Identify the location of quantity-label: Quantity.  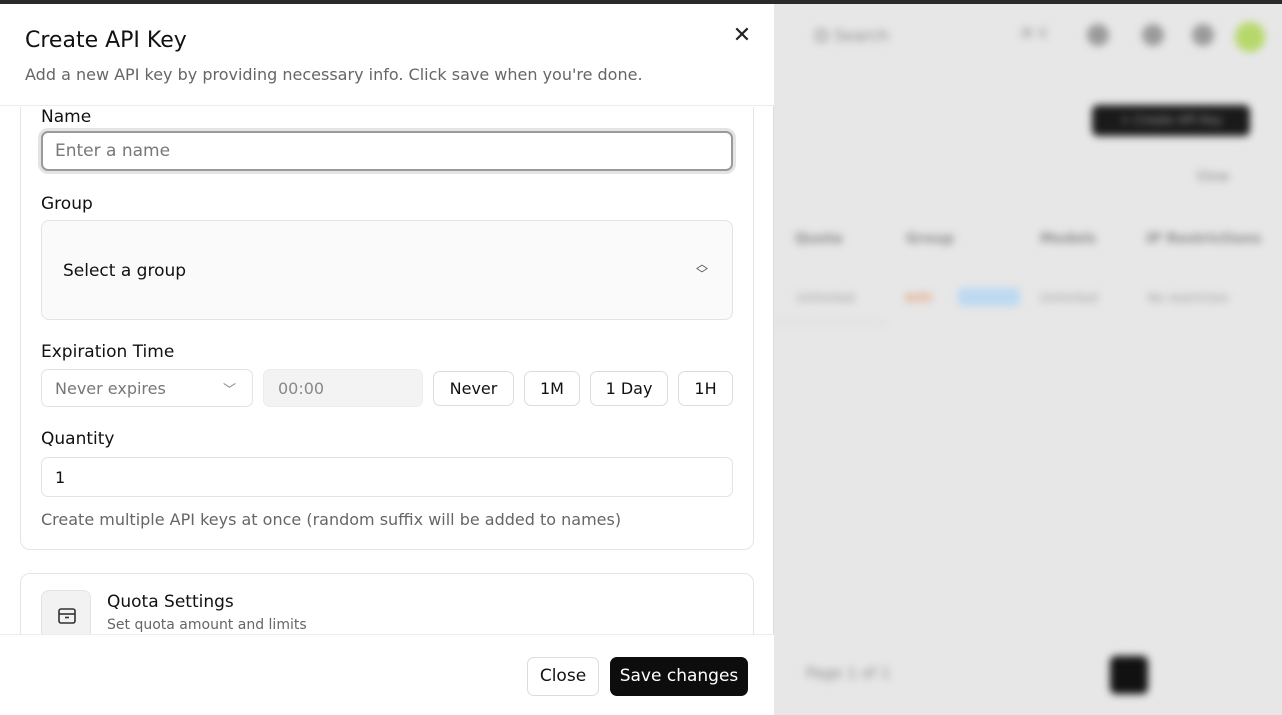
(78, 439).